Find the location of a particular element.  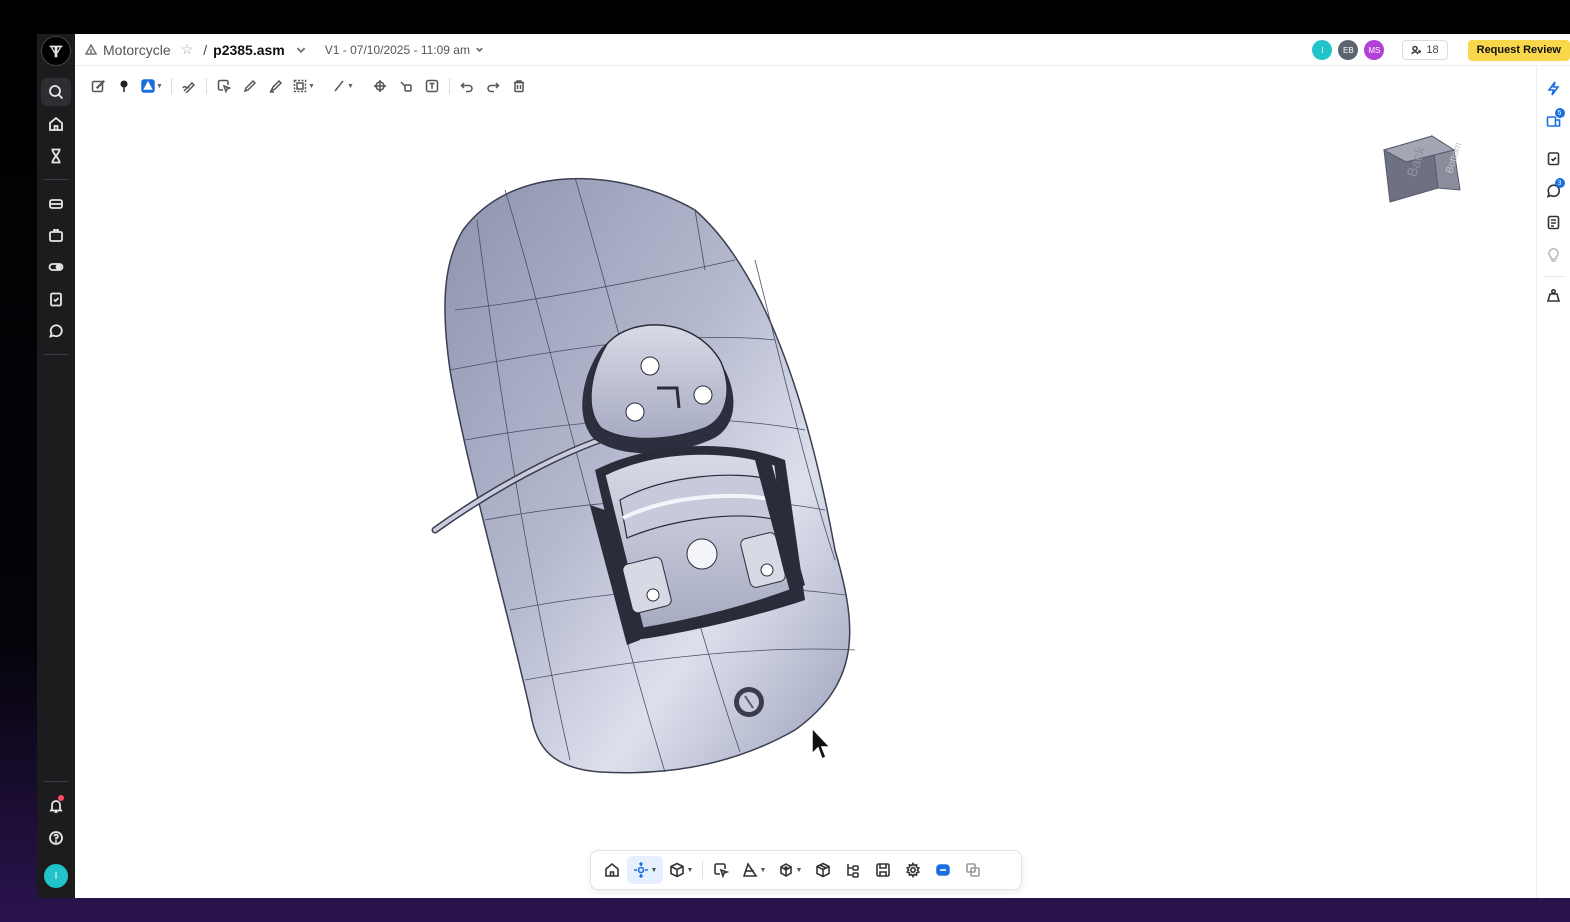

rail-bottom: I is located at coordinates (56, 831).